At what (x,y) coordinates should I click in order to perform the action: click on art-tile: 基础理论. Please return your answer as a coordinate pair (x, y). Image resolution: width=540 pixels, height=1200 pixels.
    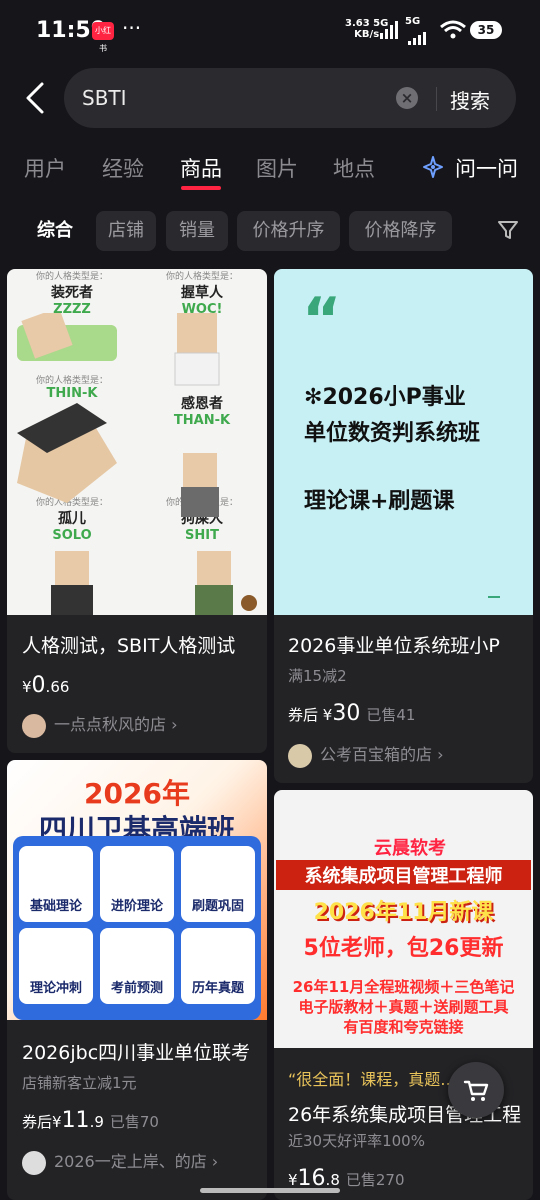
    Looking at the image, I should click on (56, 884).